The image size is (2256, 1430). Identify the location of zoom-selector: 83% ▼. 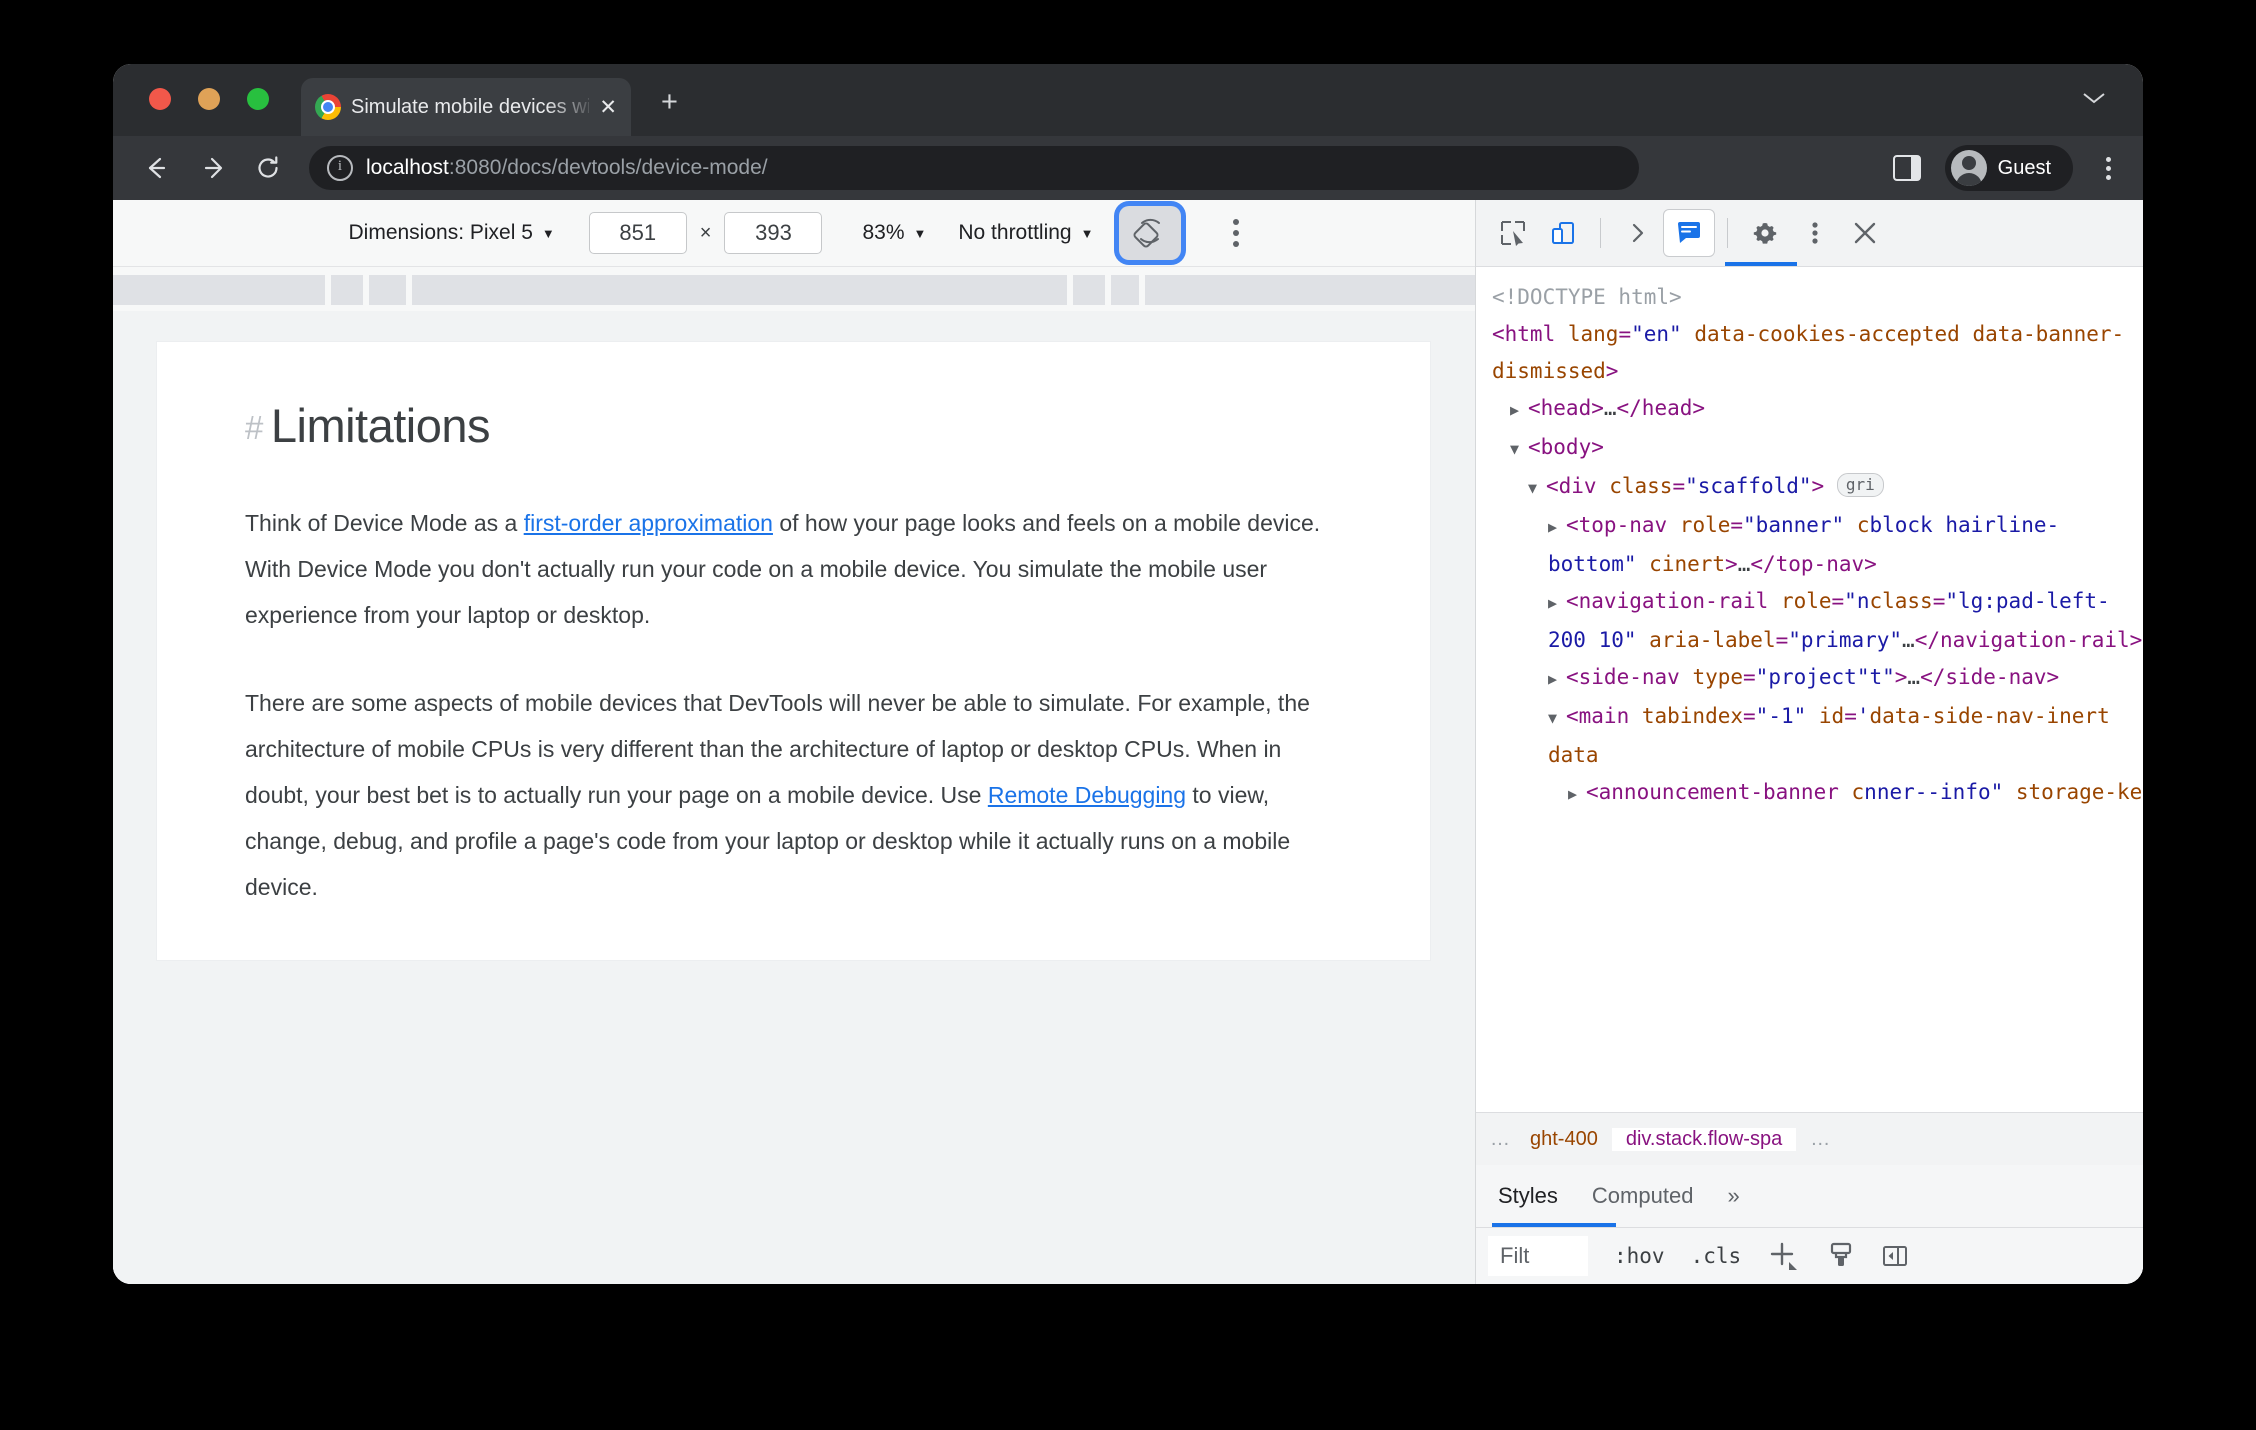
(894, 233).